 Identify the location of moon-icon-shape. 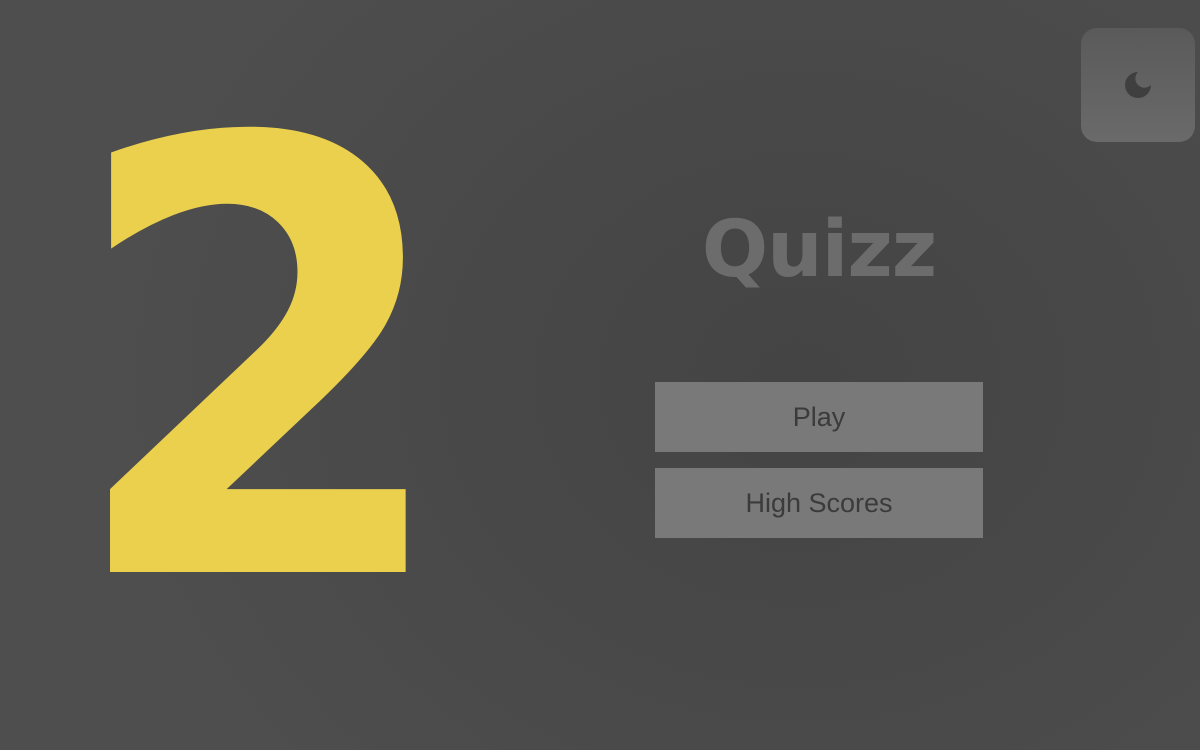
(1138, 85).